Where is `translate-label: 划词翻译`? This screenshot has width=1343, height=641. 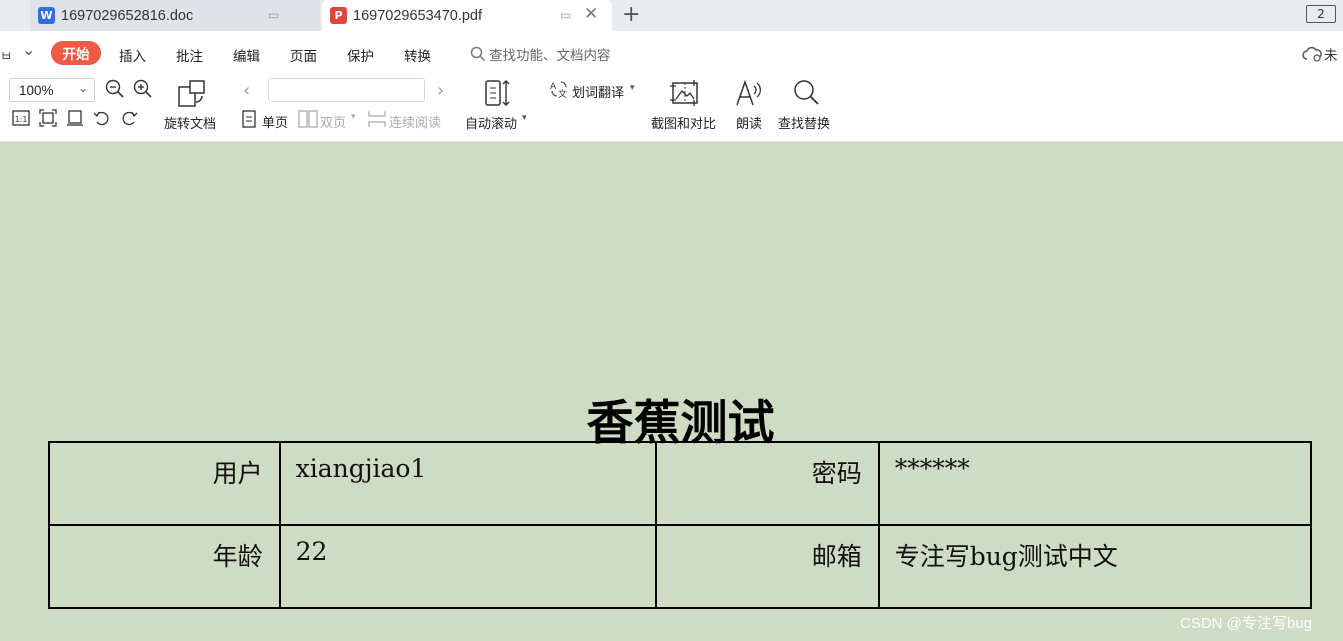
translate-label: 划词翻译 is located at coordinates (598, 91).